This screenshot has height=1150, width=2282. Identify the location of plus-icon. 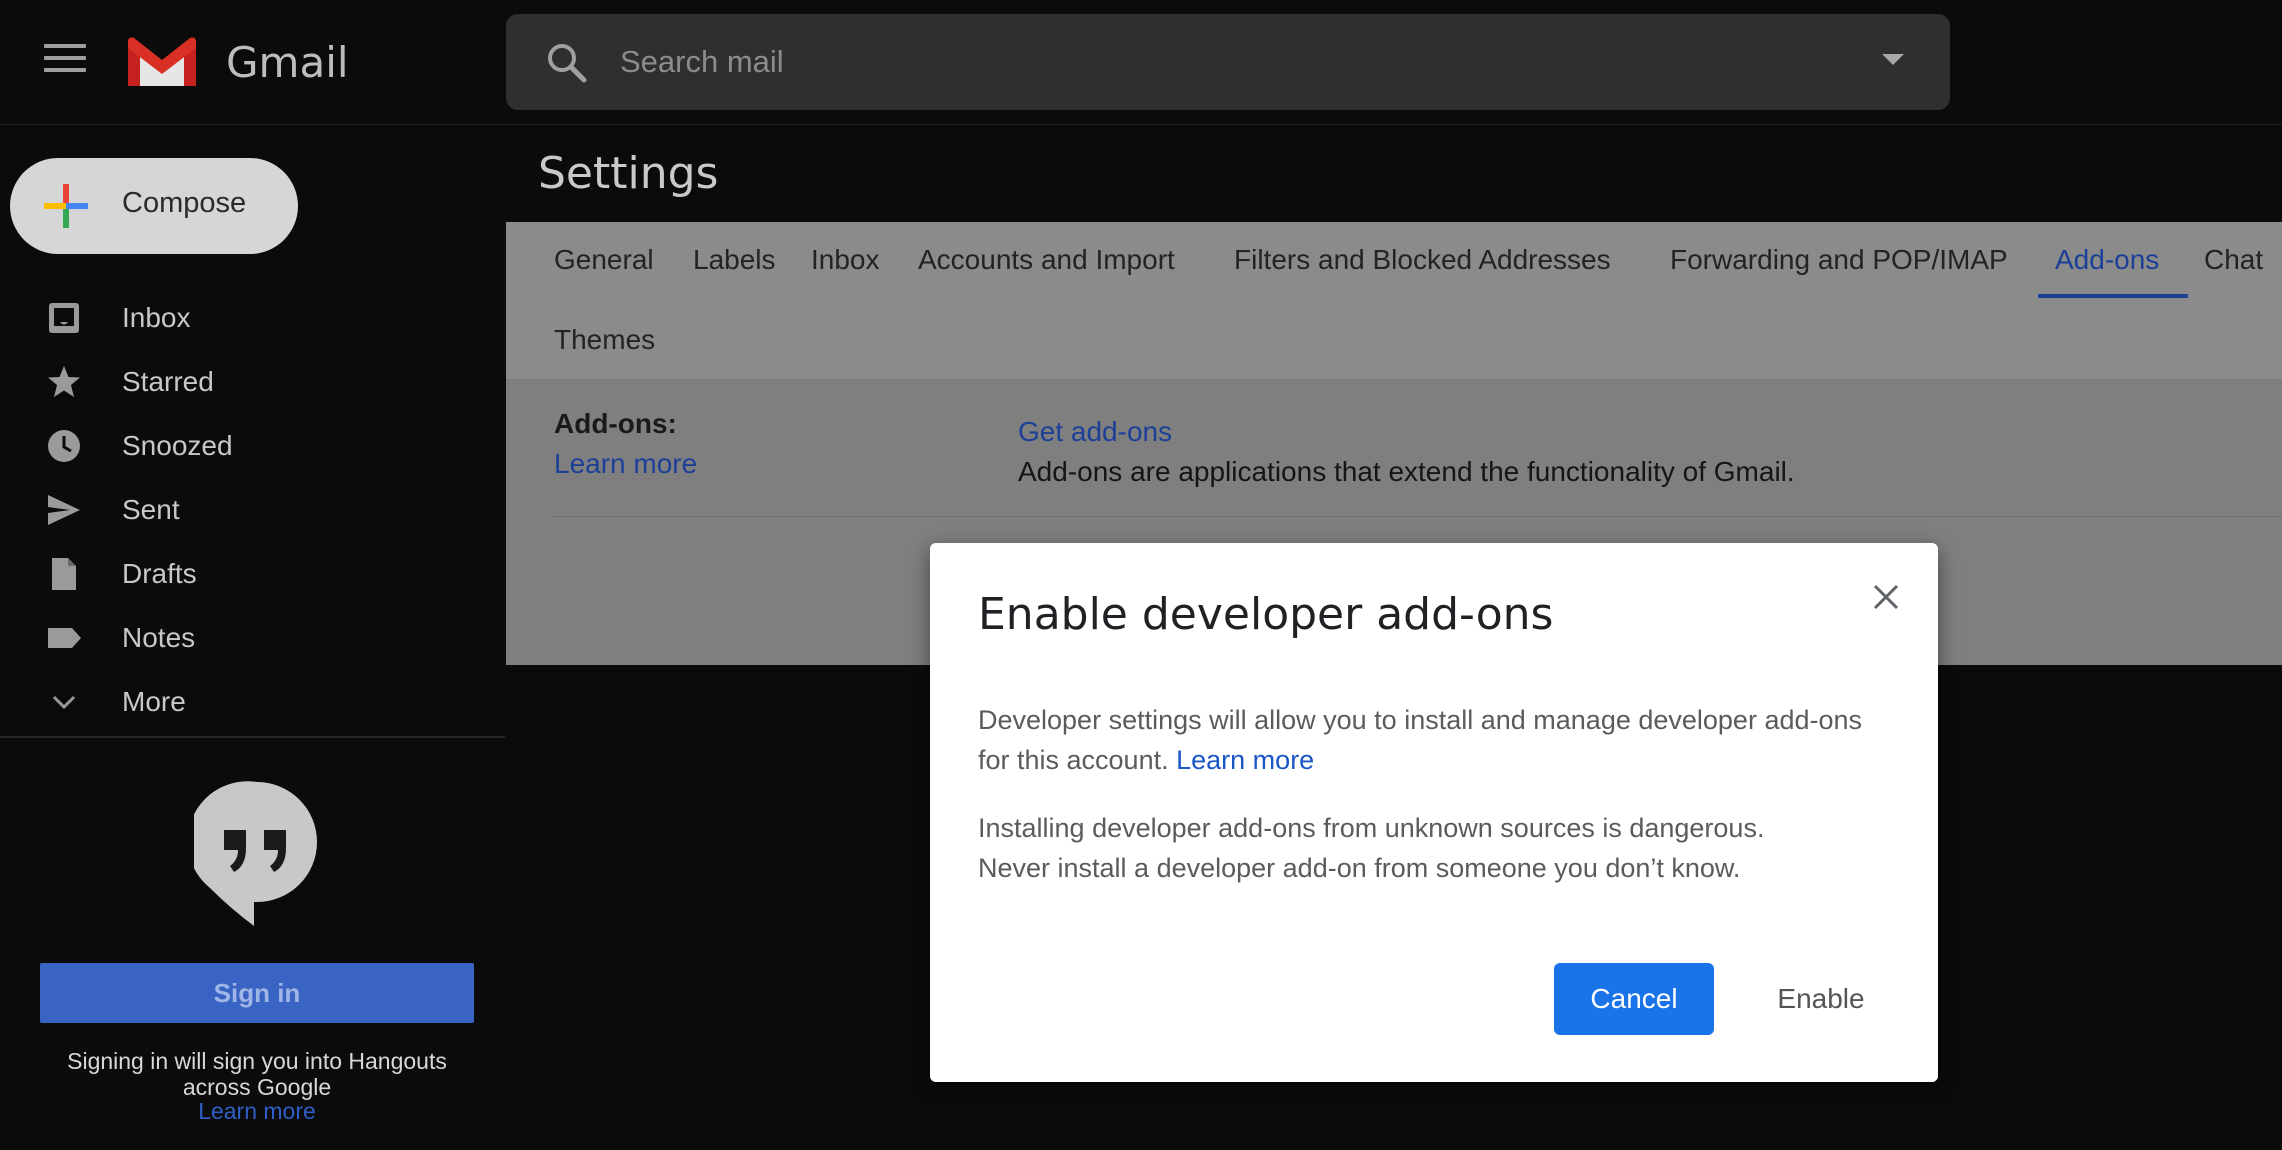
(66, 206).